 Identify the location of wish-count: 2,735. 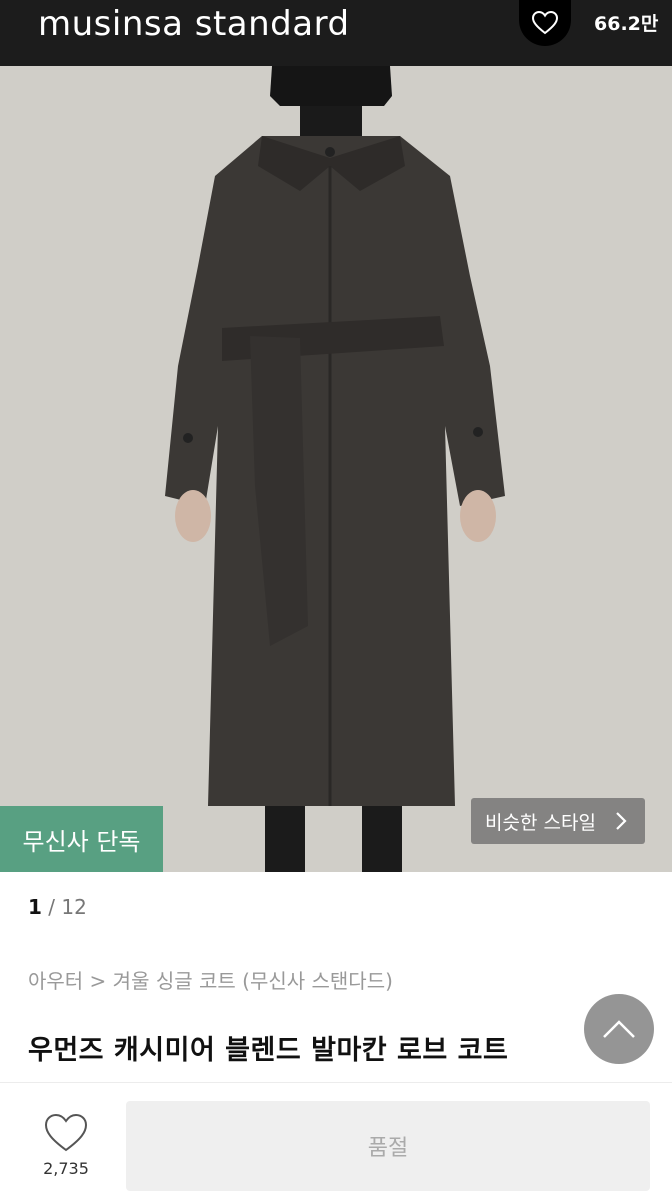
(66, 1168).